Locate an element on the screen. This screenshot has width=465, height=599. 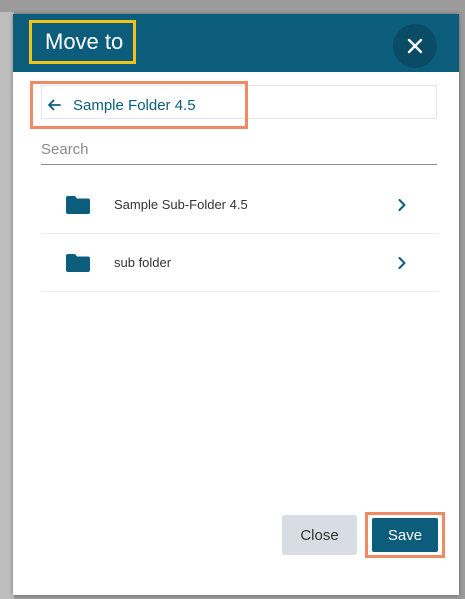
search-field is located at coordinates (239, 150).